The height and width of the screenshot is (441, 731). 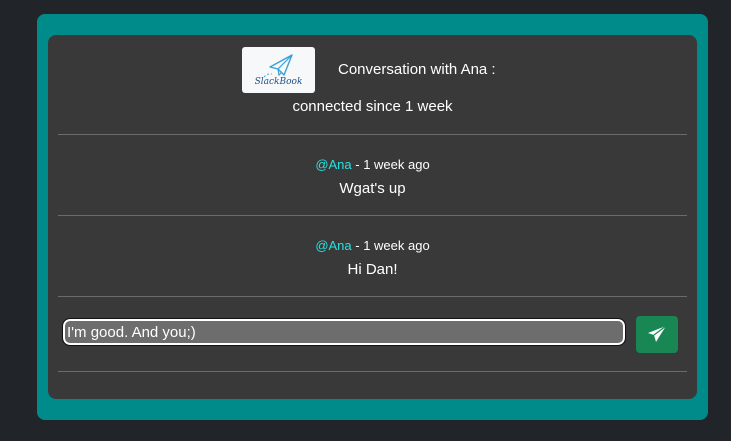 What do you see at coordinates (278, 70) in the screenshot?
I see `slackbook-logo: SlackBook` at bounding box center [278, 70].